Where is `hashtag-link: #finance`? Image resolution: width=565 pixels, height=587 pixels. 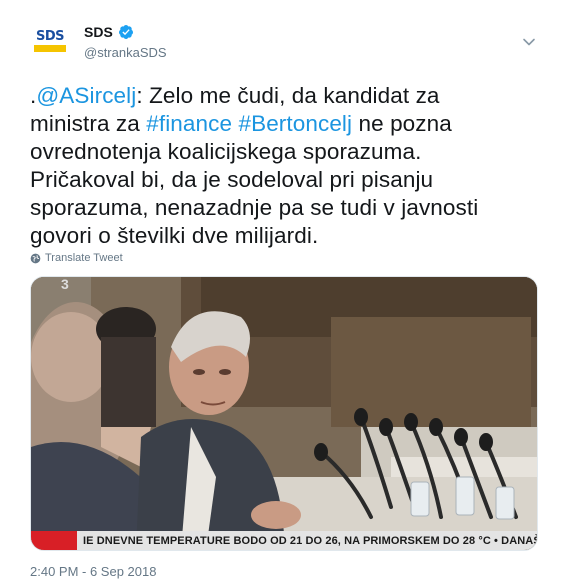 hashtag-link: #finance is located at coordinates (189, 123).